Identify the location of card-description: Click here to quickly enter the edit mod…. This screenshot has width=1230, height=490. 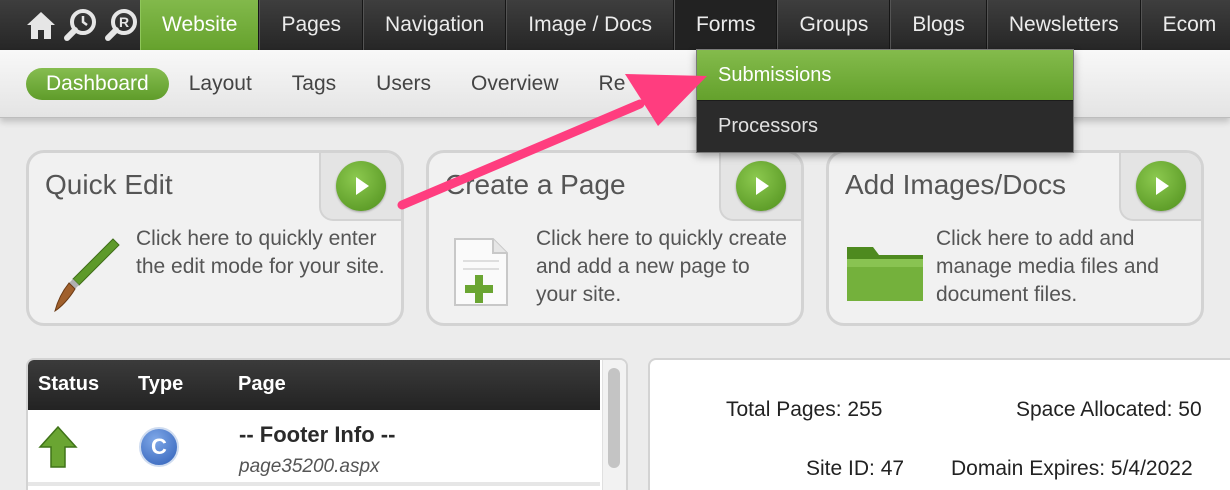
(260, 252).